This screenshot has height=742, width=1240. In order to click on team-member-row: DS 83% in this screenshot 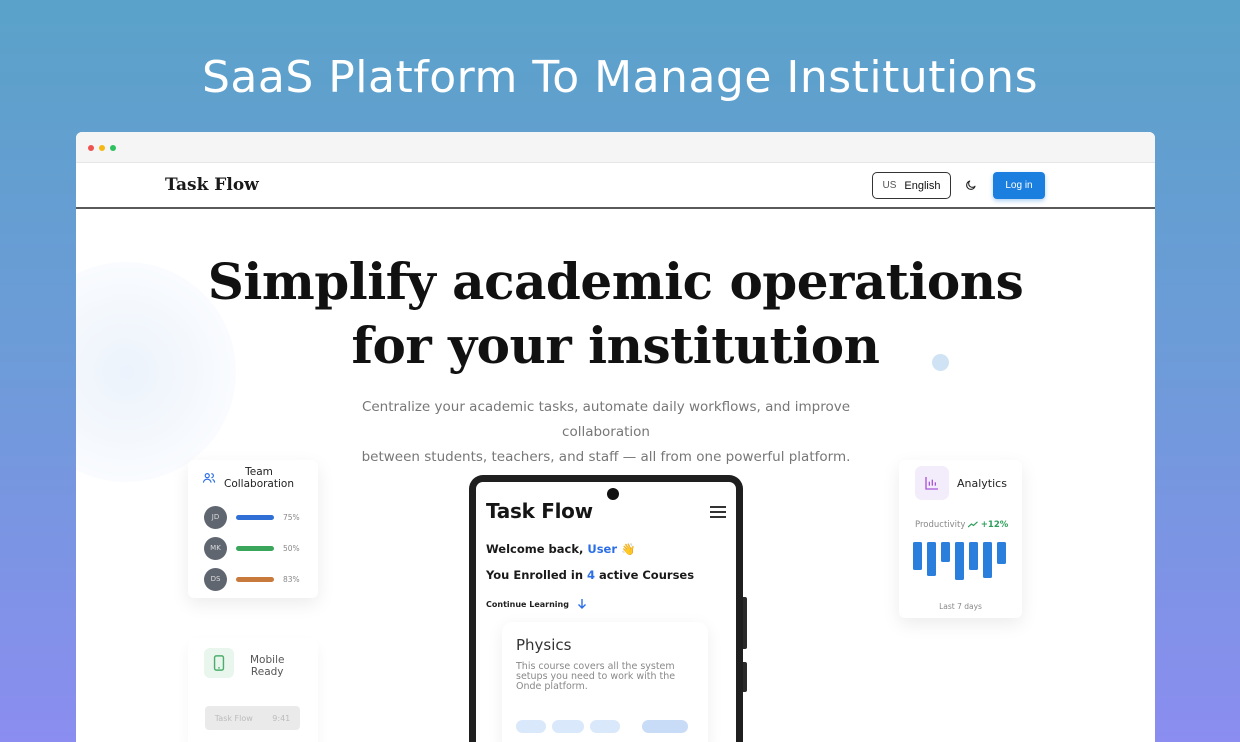, I will do `click(259, 579)`.